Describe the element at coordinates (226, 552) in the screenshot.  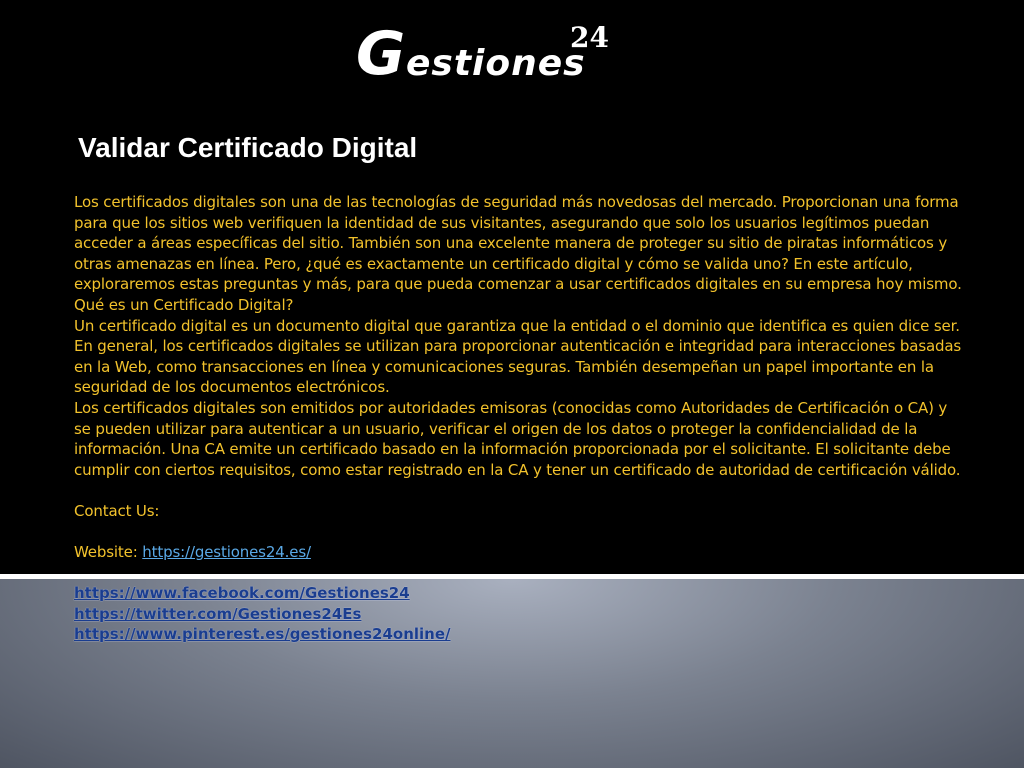
I see `website-link: https://gestiones24.es/` at that location.